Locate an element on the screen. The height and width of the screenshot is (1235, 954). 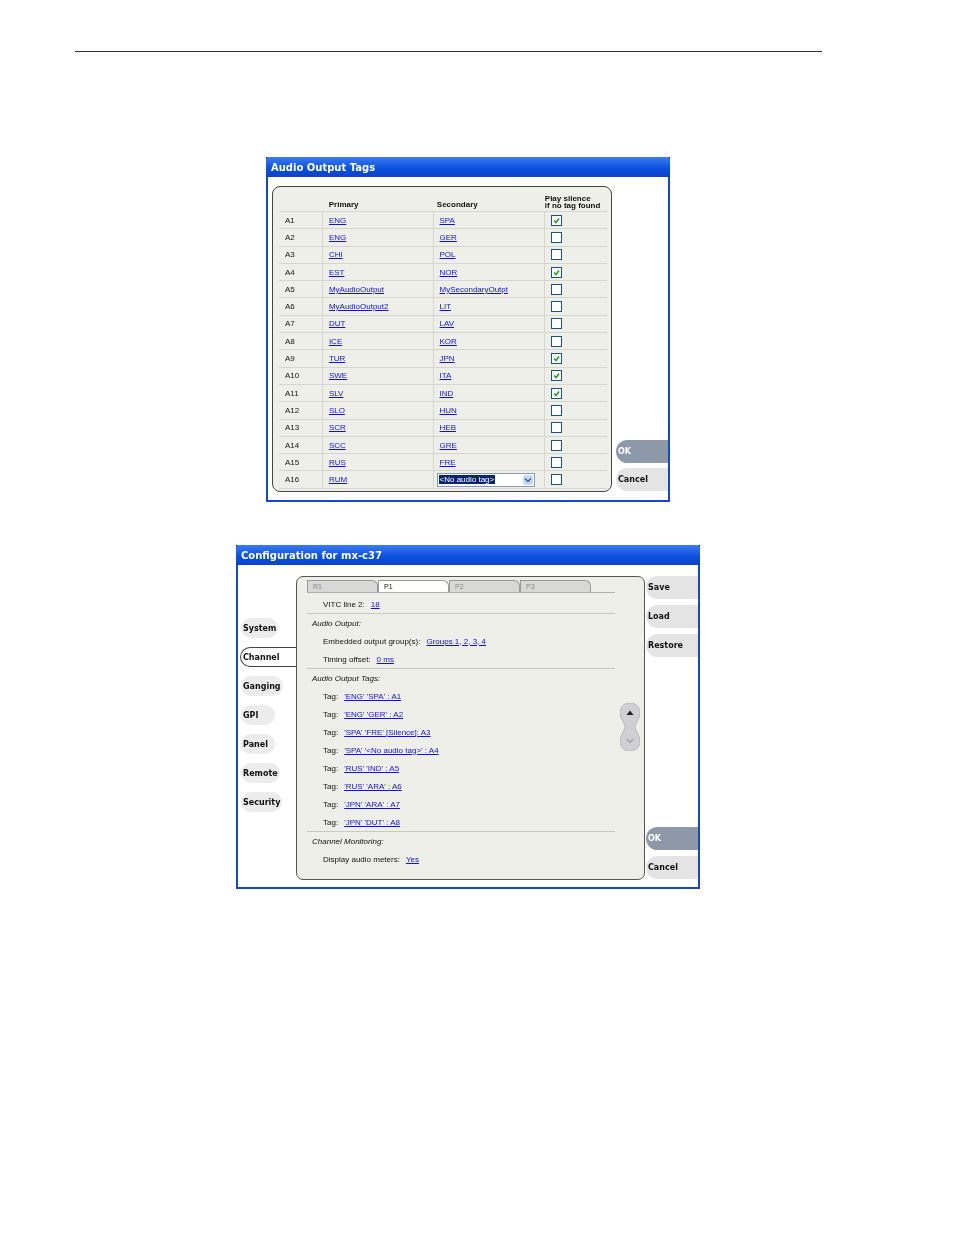
secondary-tag-link: NOR is located at coordinates (448, 272).